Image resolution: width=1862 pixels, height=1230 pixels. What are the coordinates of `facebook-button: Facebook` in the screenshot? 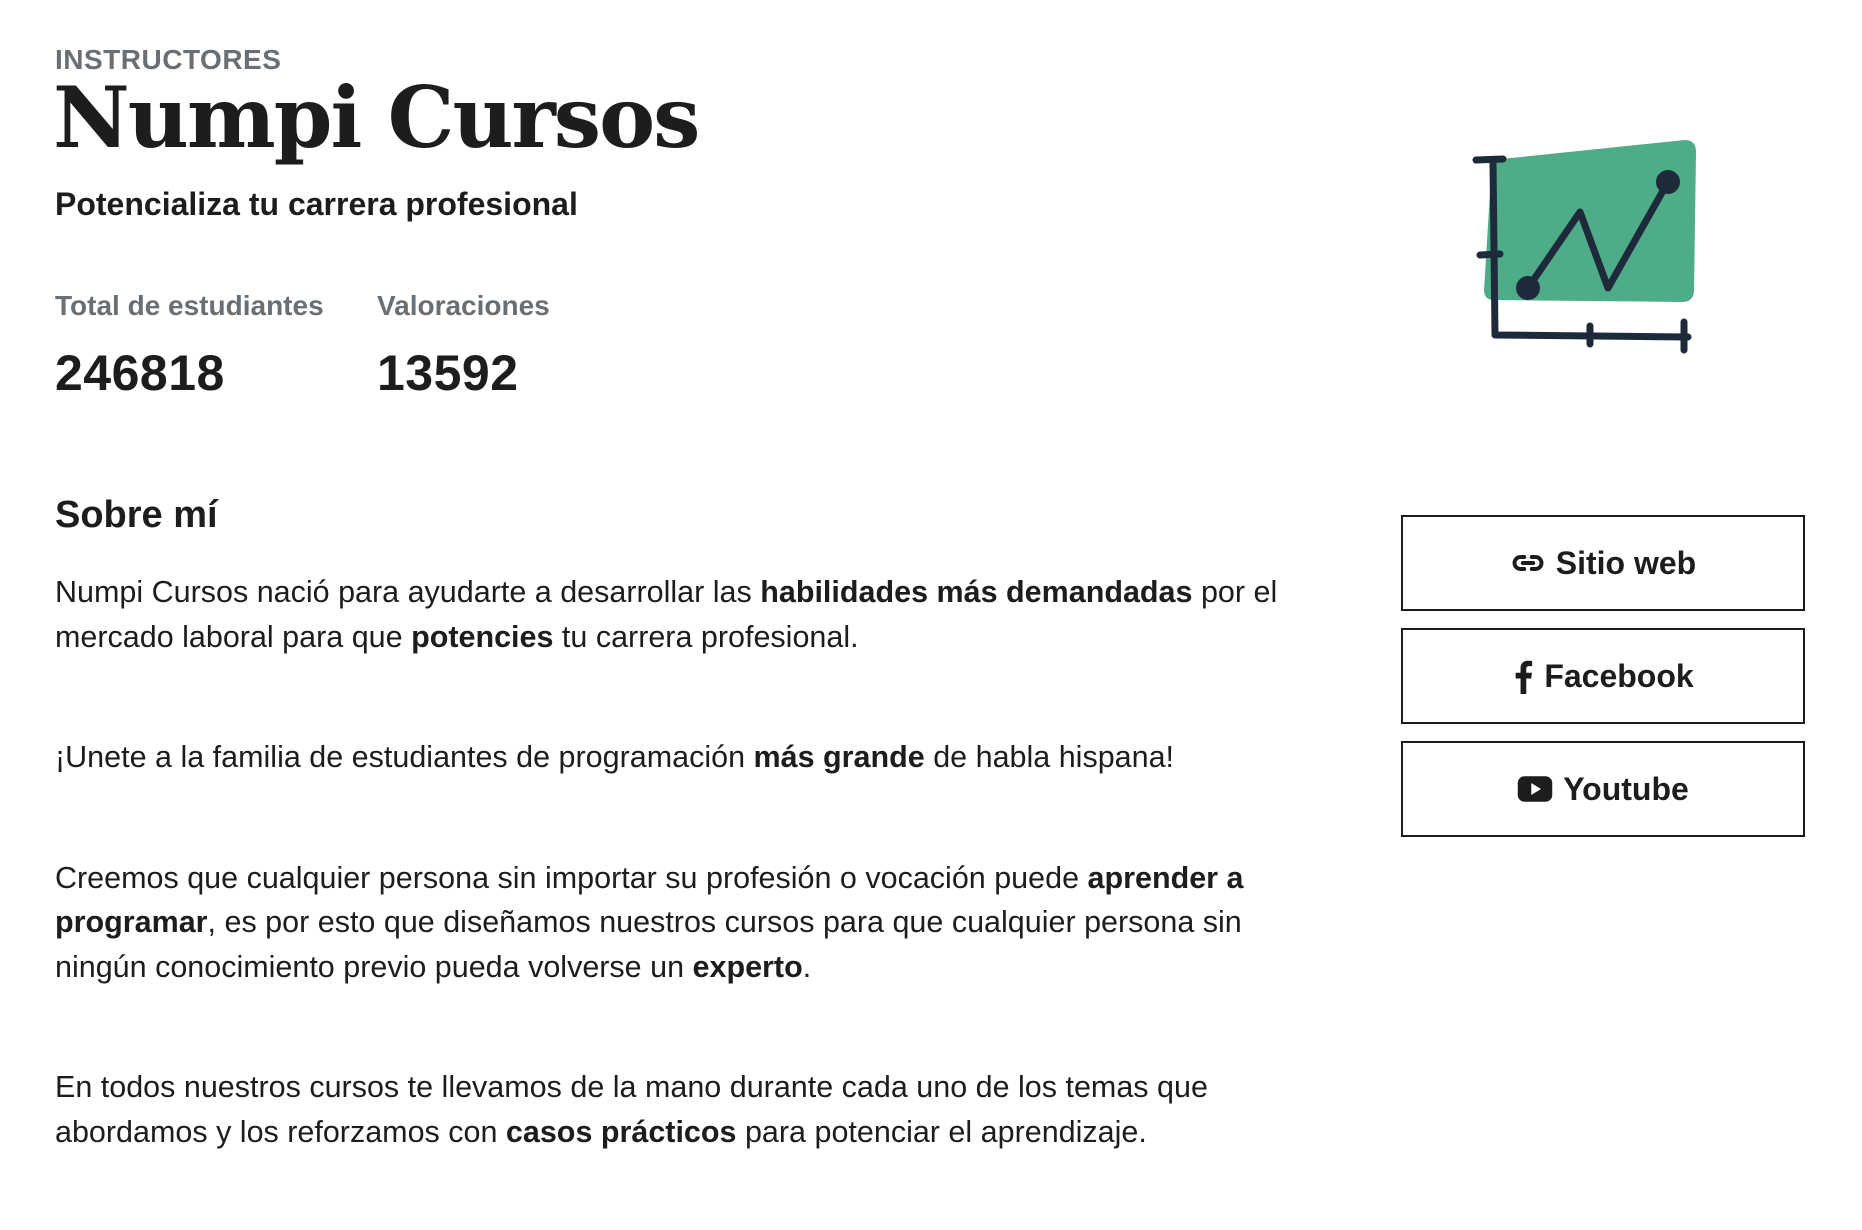 It's located at (1603, 676).